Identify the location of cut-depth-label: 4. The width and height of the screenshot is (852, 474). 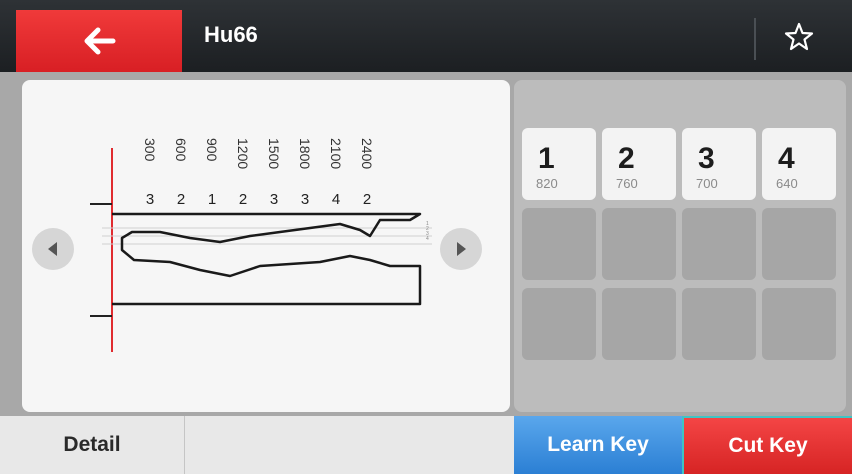
(336, 199).